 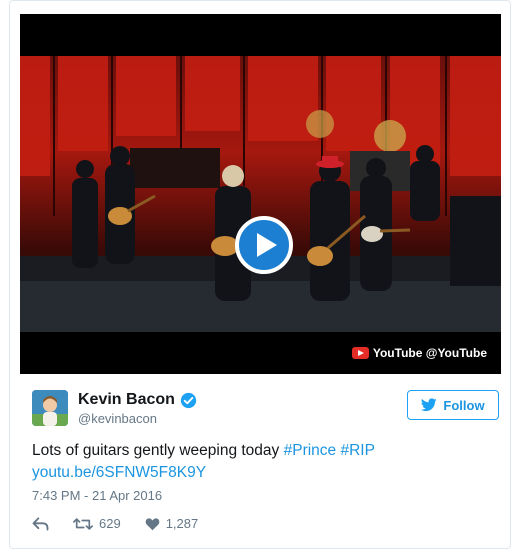 I want to click on avatar, so click(x=50, y=408).